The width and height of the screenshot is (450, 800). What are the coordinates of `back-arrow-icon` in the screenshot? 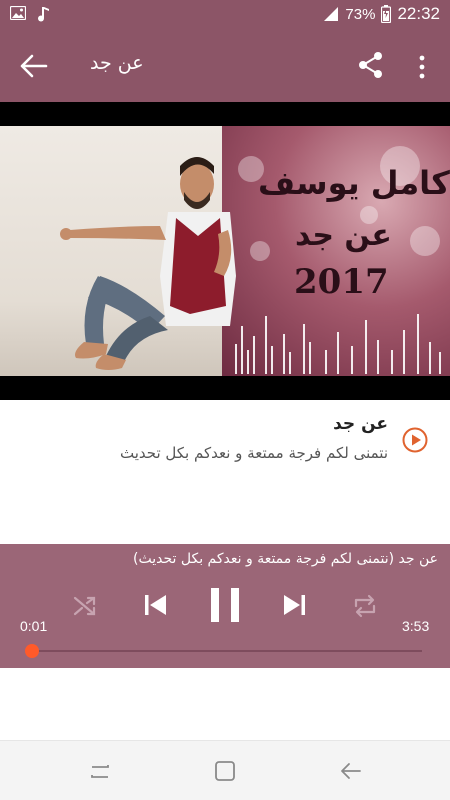 It's located at (34, 66).